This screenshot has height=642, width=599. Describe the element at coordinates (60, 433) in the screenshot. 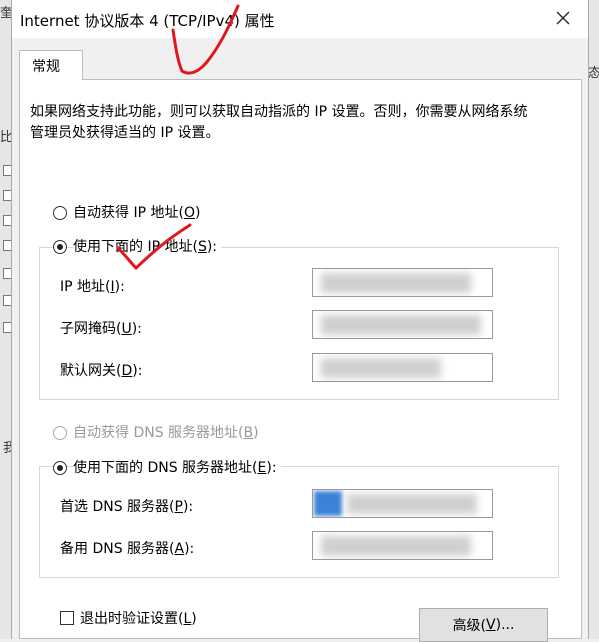

I see `obtain-dns-auto-radio` at that location.